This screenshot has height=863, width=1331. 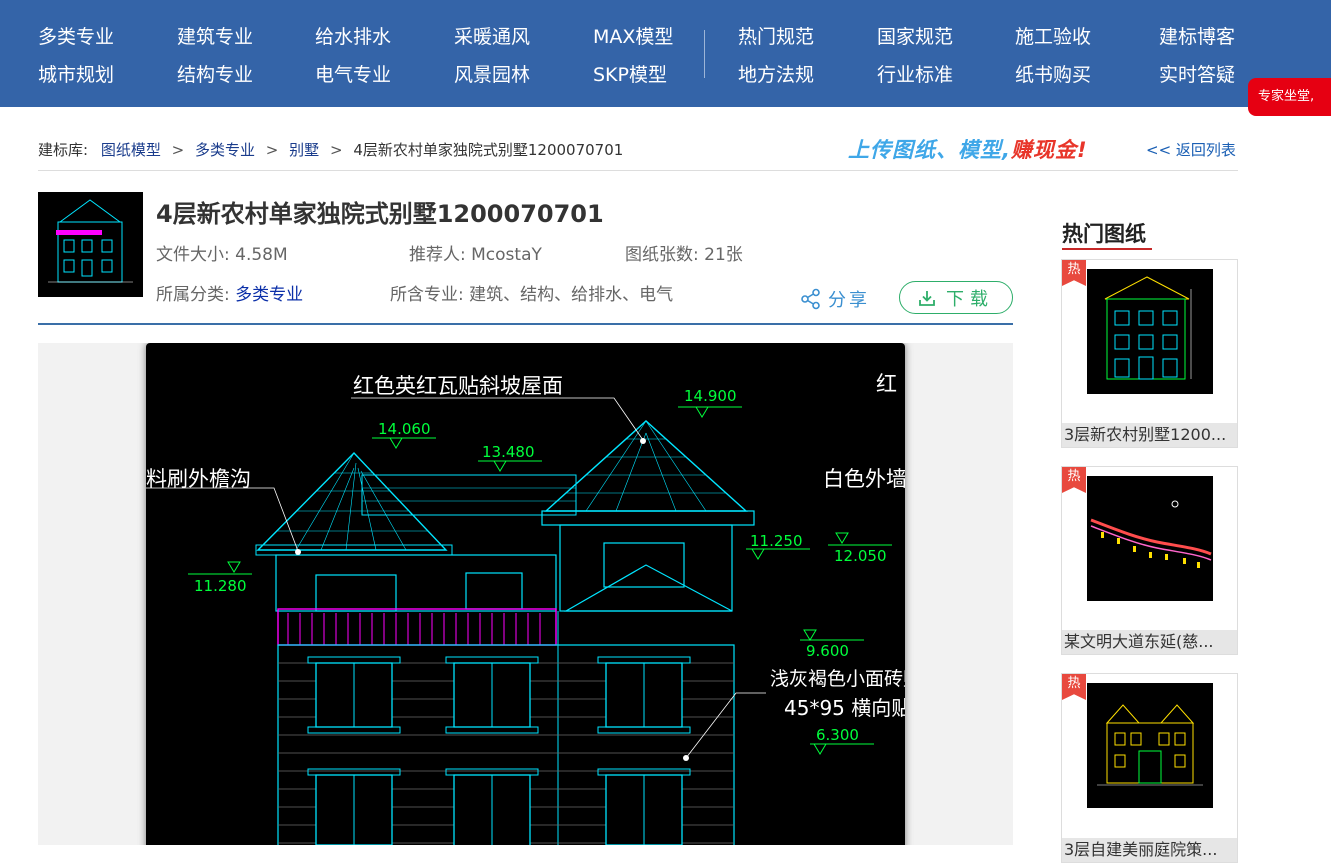 I want to click on download-button: 下载, so click(x=956, y=297).